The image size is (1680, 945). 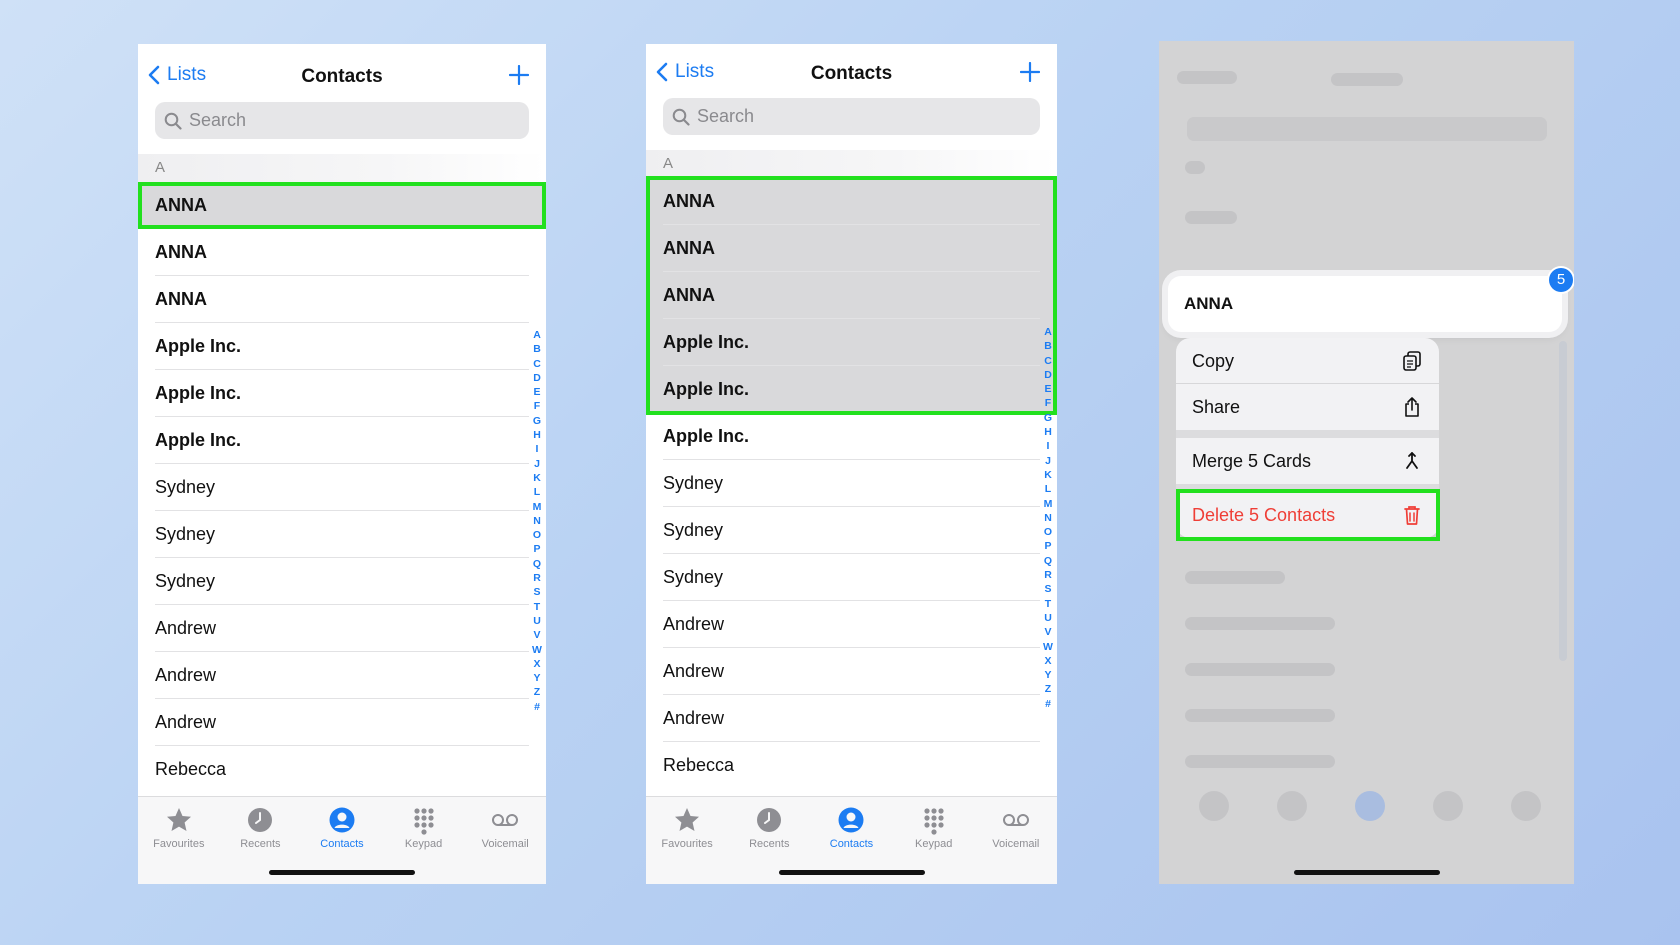 What do you see at coordinates (1307, 407) in the screenshot?
I see `share-menu-item: Share` at bounding box center [1307, 407].